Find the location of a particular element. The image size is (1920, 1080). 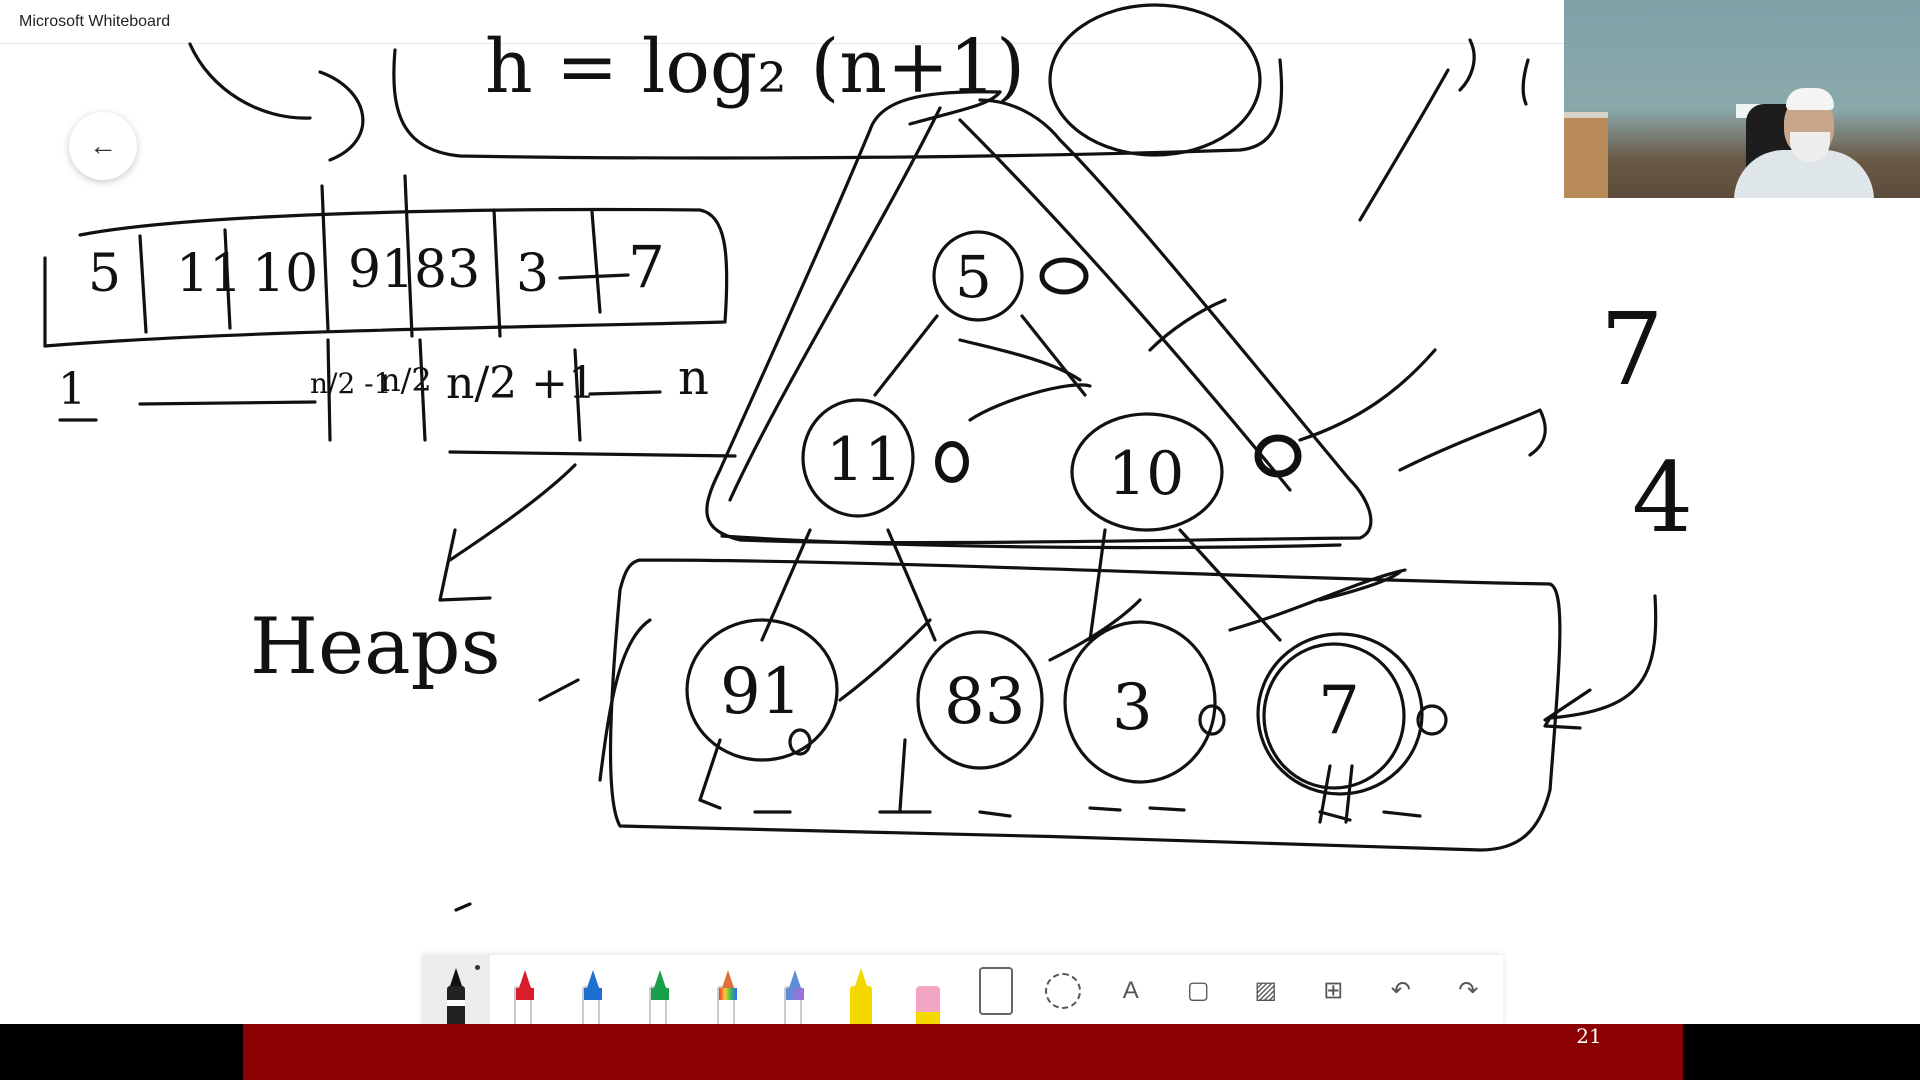

ruler-tool is located at coordinates (996, 990).